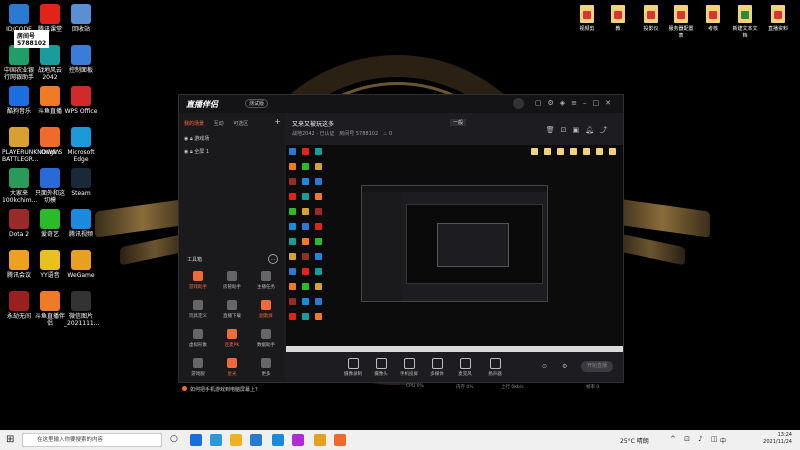 This screenshot has width=800, height=450. What do you see at coordinates (266, 280) in the screenshot?
I see `toolbox-item: 主播任务` at bounding box center [266, 280].